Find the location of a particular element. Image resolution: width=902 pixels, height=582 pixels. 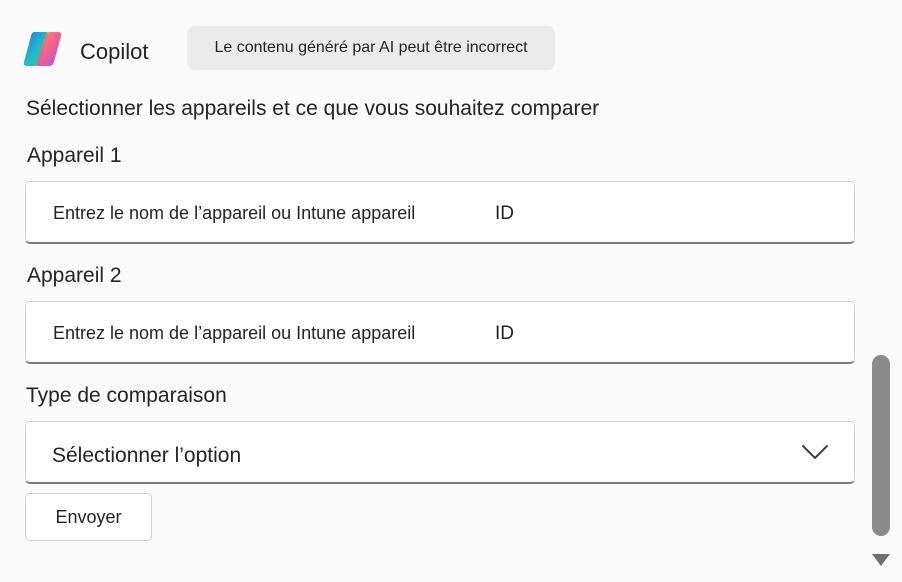

app-name: Copilot is located at coordinates (114, 51).